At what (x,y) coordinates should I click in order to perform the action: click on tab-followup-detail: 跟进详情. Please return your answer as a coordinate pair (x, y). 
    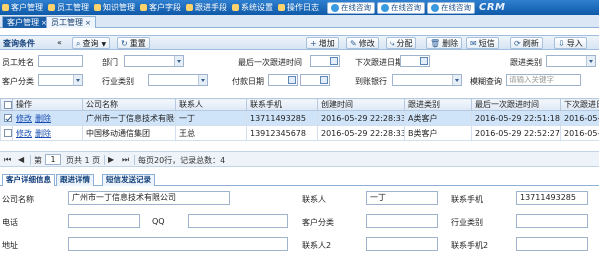
    Looking at the image, I should click on (75, 180).